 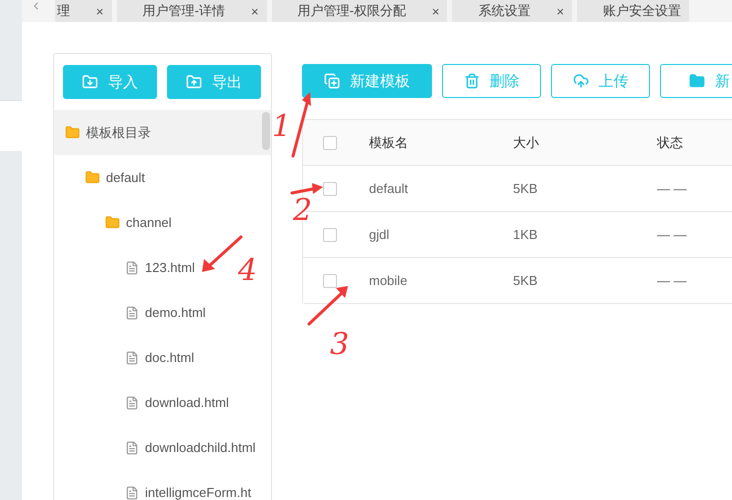 I want to click on column-header: 大小, so click(x=526, y=143).